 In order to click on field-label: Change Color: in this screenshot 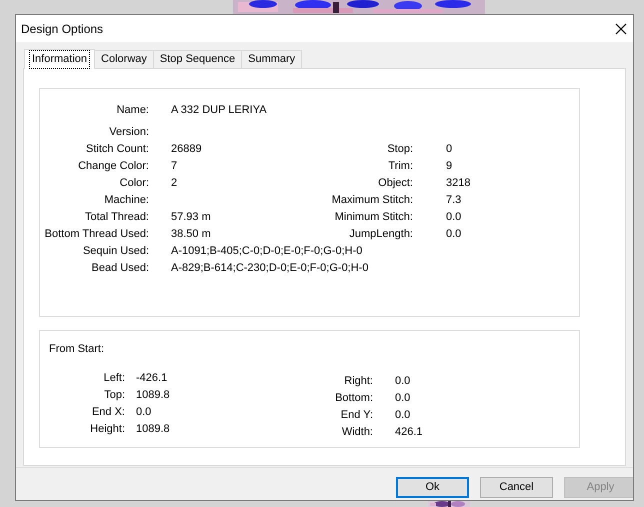, I will do `click(113, 166)`.